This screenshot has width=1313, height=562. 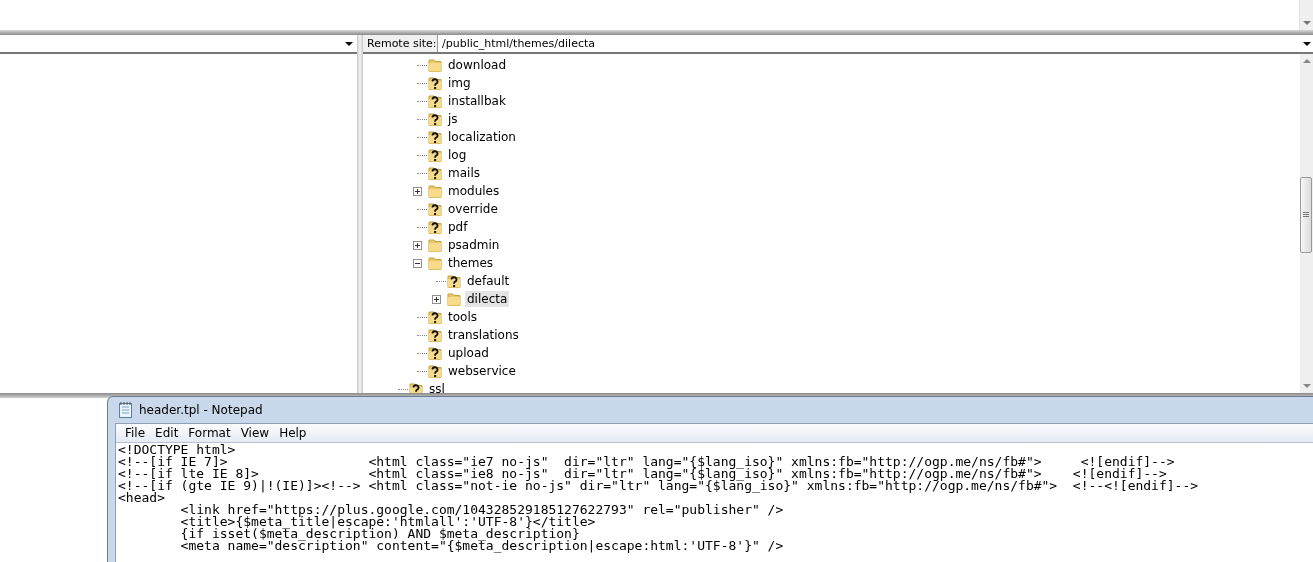 I want to click on code-line: {if isset($meta_description) AND $meta_description}, so click(x=379, y=534).